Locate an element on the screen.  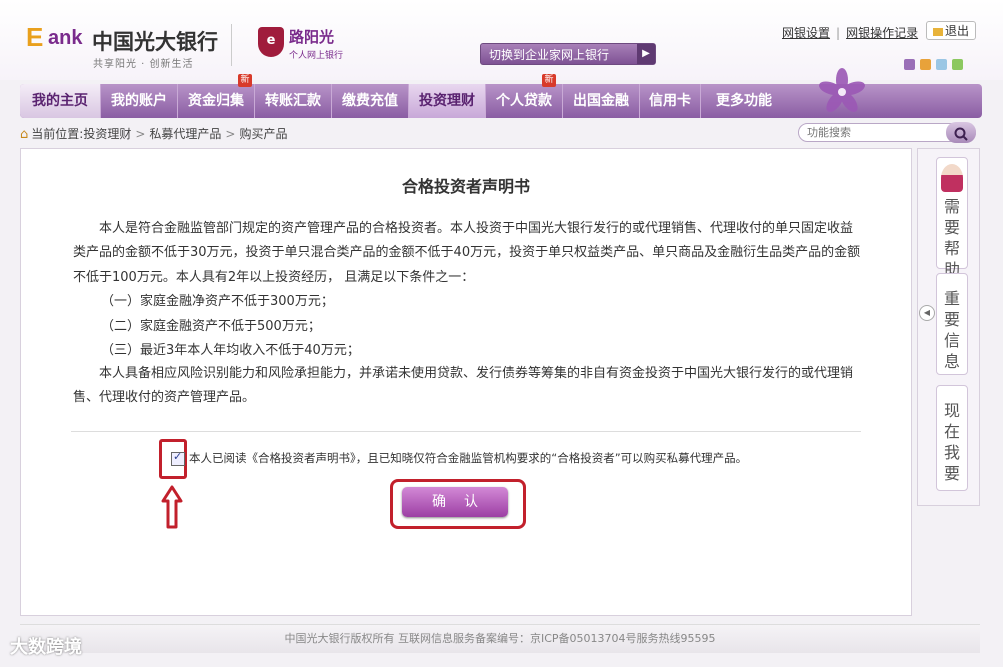
skin-green is located at coordinates (957, 64).